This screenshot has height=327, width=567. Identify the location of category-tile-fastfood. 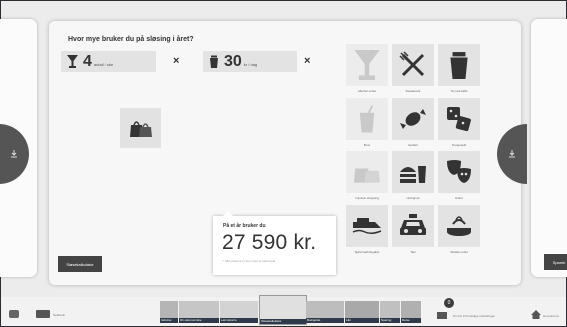
(413, 172).